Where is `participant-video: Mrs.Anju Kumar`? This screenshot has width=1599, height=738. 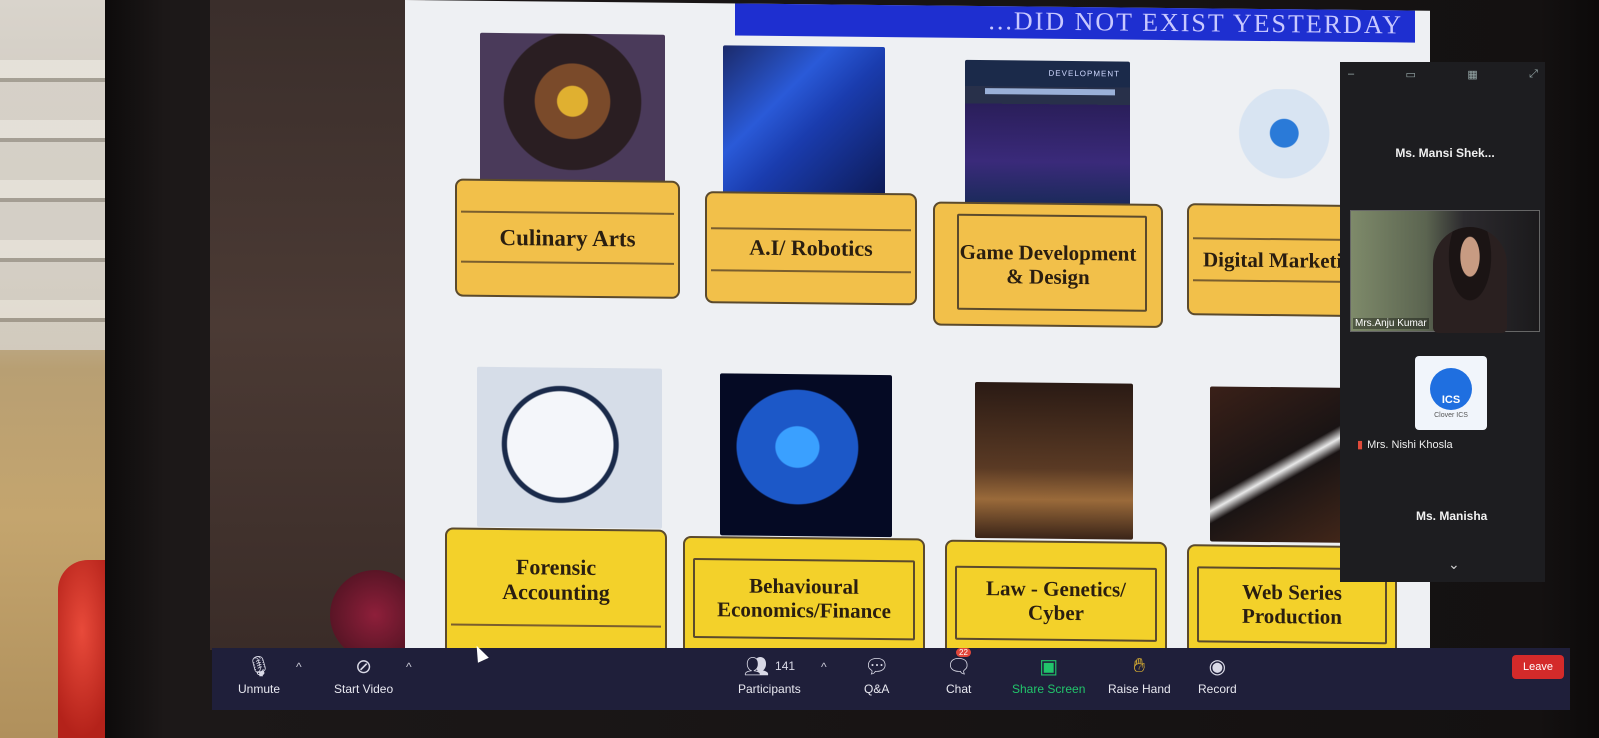
participant-video: Mrs.Anju Kumar is located at coordinates (1445, 271).